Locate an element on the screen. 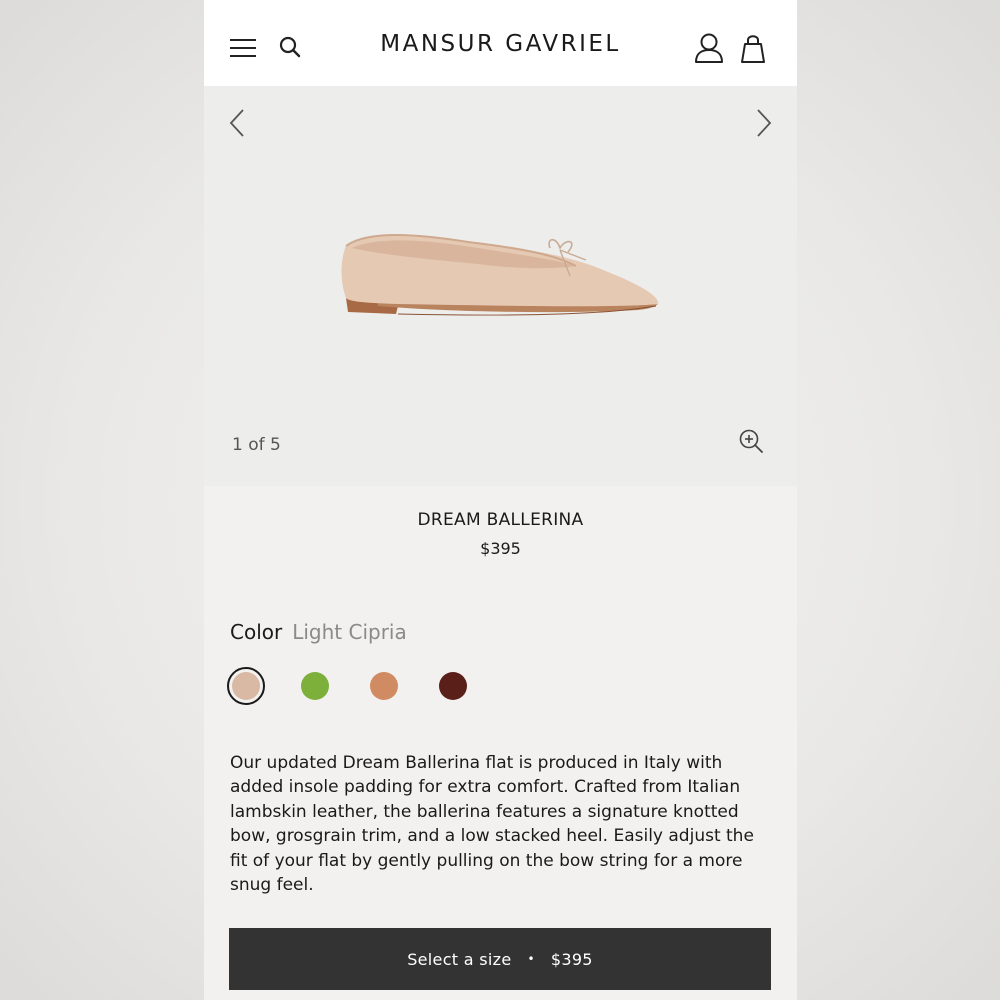 The image size is (1000, 1000). cta-label: Select a size is located at coordinates (459, 959).